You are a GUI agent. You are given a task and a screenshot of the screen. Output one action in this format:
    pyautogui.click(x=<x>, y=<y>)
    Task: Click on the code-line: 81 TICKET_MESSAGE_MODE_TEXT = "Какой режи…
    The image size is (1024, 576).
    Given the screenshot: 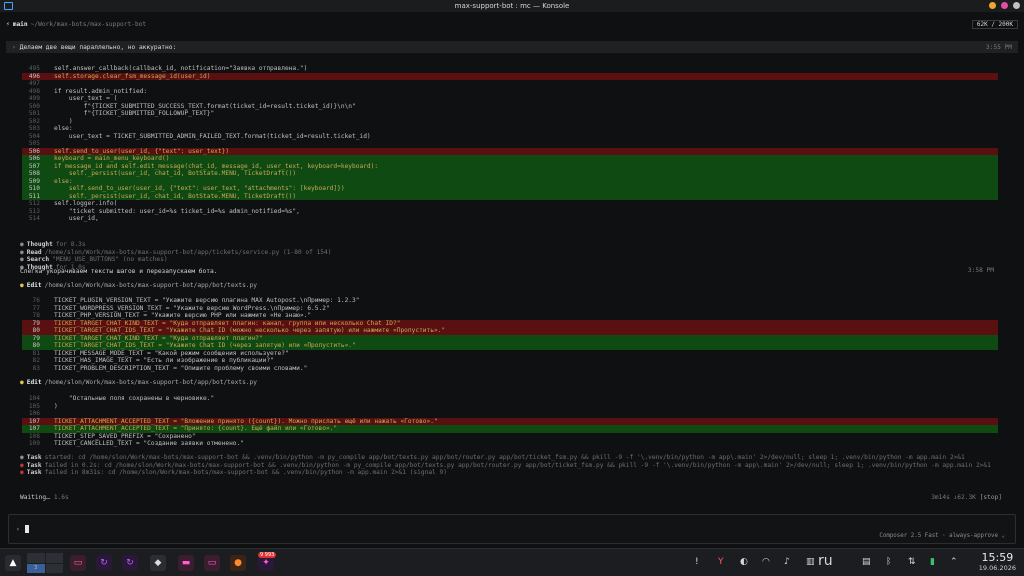 What is the action you would take?
    pyautogui.click(x=510, y=354)
    